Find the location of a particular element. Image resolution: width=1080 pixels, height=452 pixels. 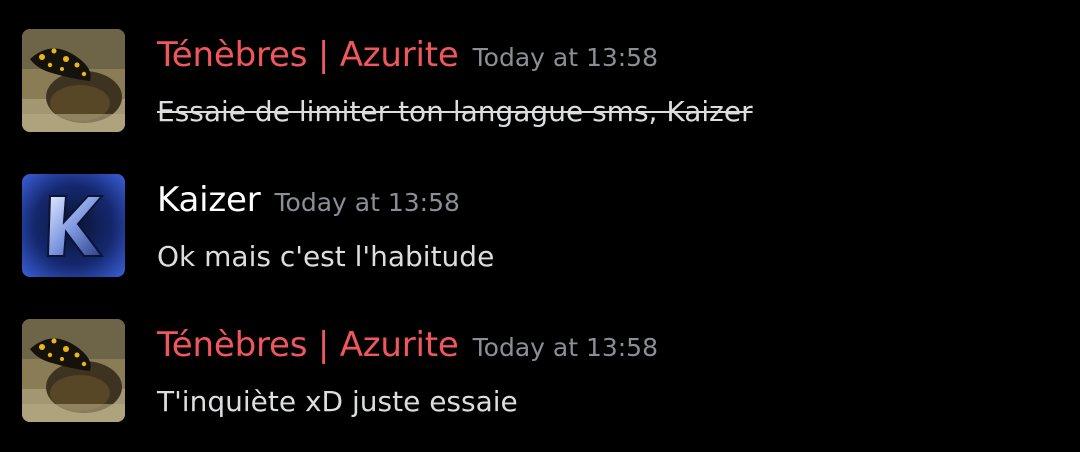

message-content: T'inquiète xD juste essaie is located at coordinates (337, 401).